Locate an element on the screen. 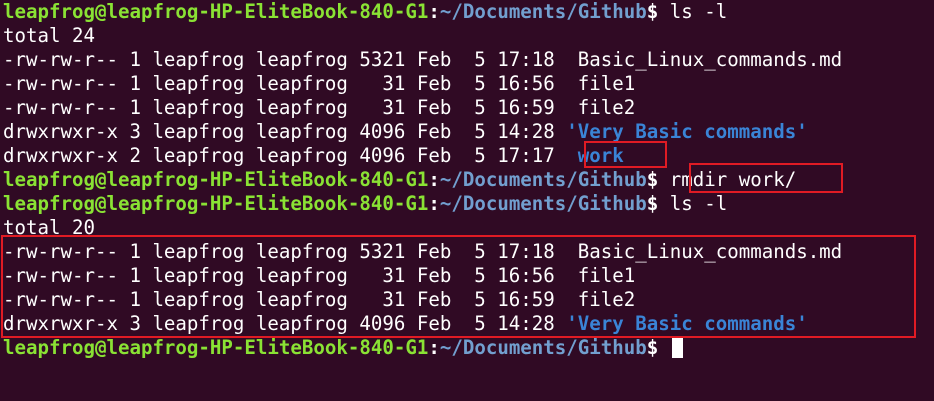 Image resolution: width=934 pixels, height=401 pixels. total-text: total 24 is located at coordinates (49, 35).